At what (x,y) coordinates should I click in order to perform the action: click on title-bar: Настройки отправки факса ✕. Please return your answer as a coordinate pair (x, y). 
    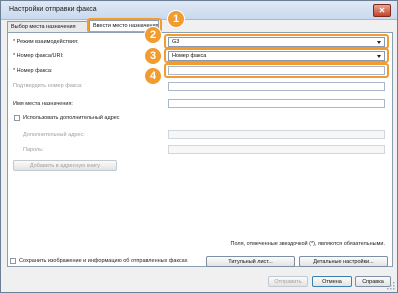
    Looking at the image, I should click on (199, 10).